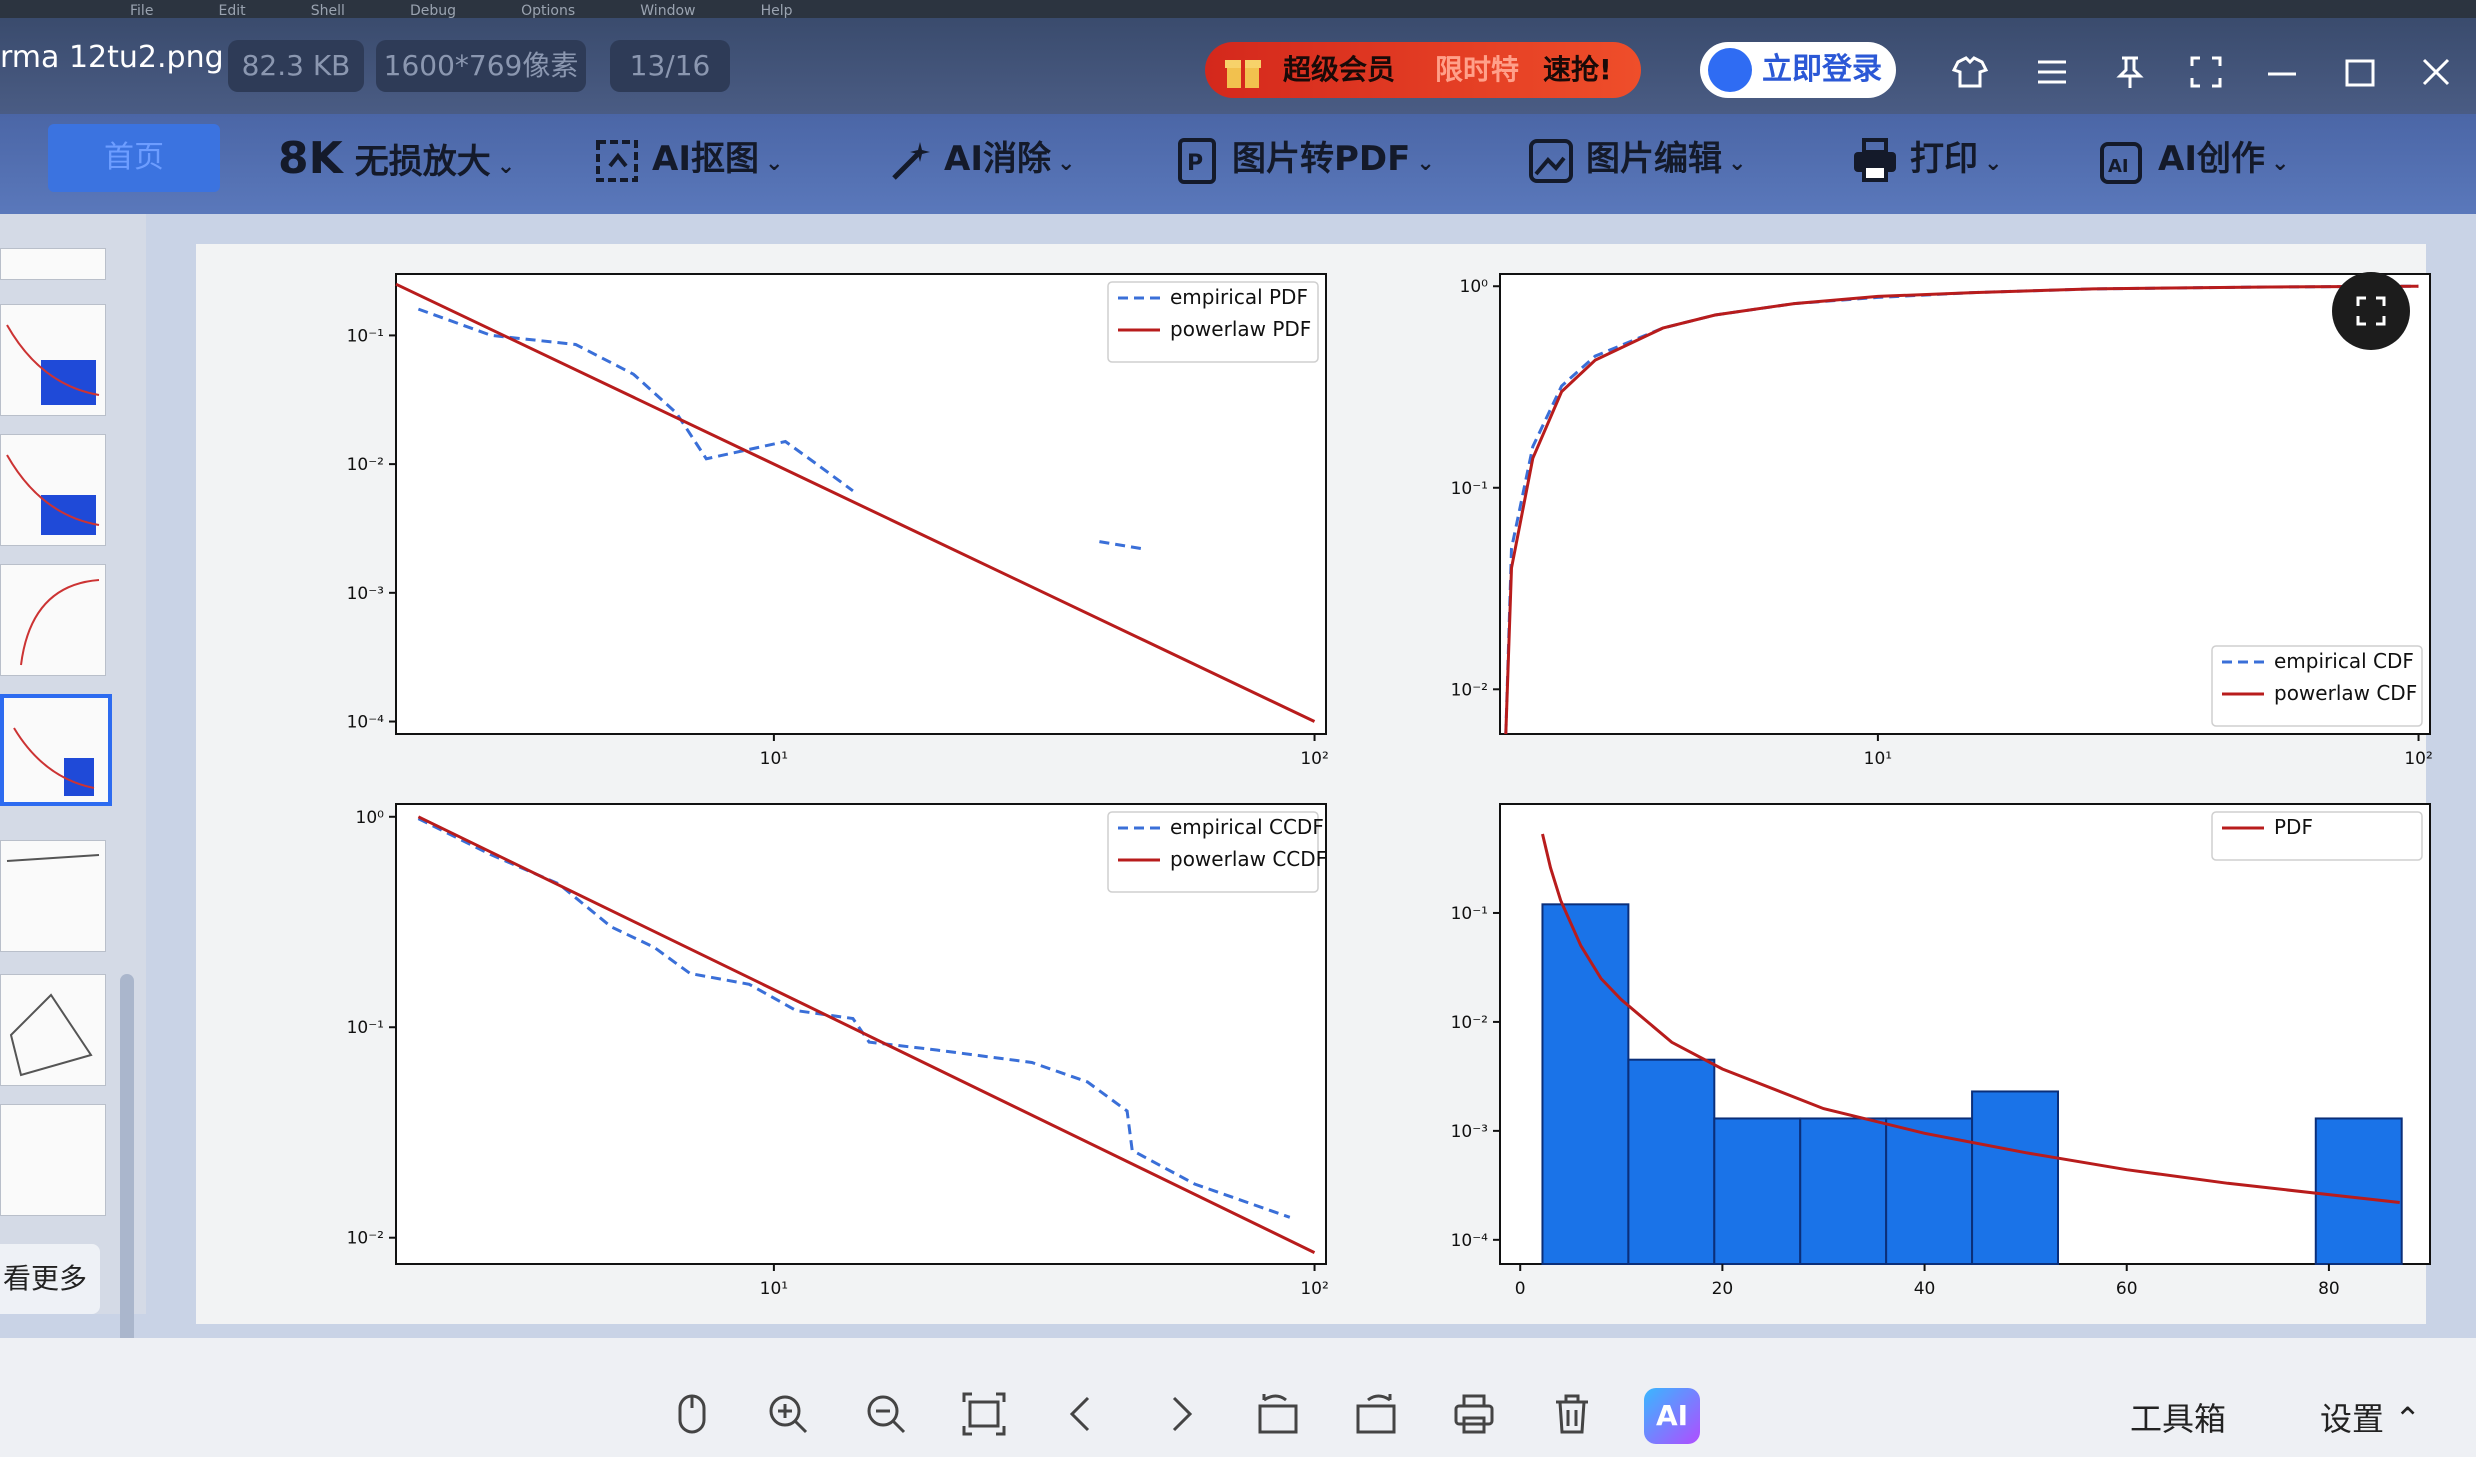  I want to click on pin-icon, so click(2130, 72).